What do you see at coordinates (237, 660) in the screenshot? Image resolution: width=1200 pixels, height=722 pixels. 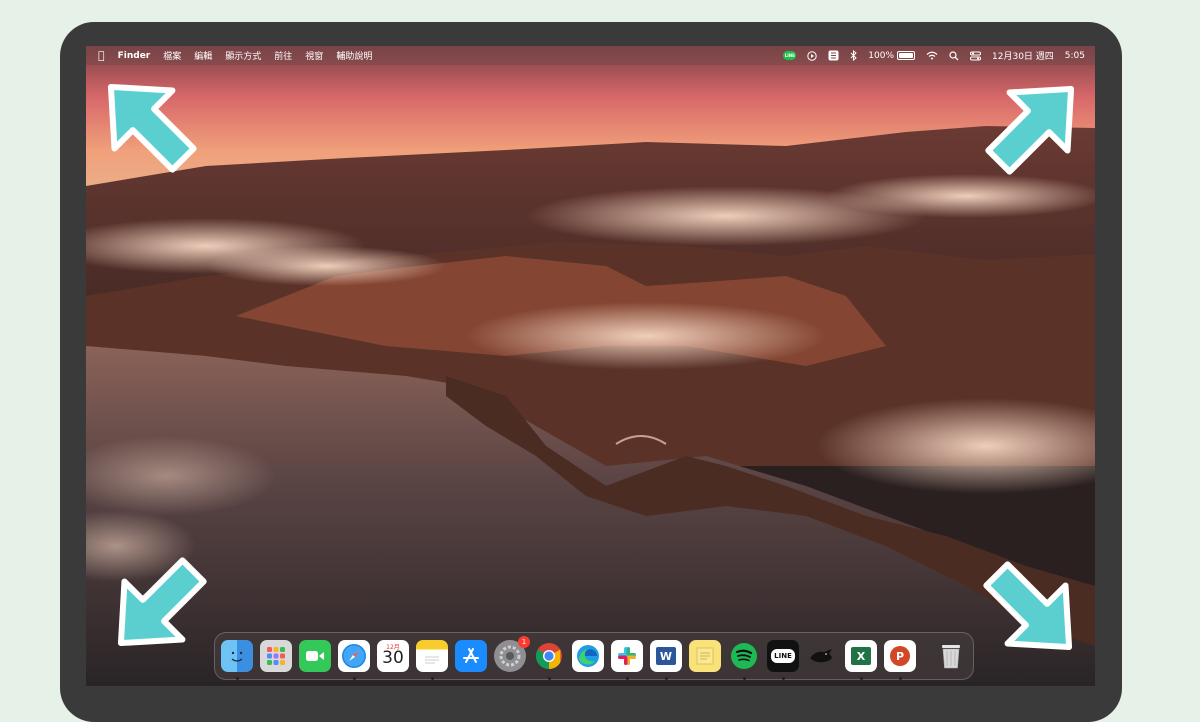 I see `finder-icon` at bounding box center [237, 660].